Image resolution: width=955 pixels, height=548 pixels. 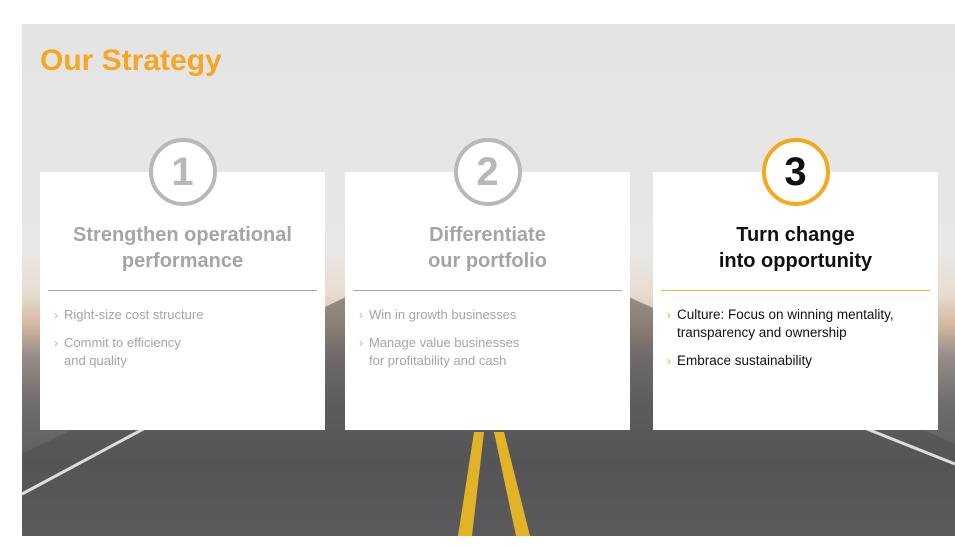 I want to click on bullet-text-line: Win in growth businesses, so click(x=443, y=314).